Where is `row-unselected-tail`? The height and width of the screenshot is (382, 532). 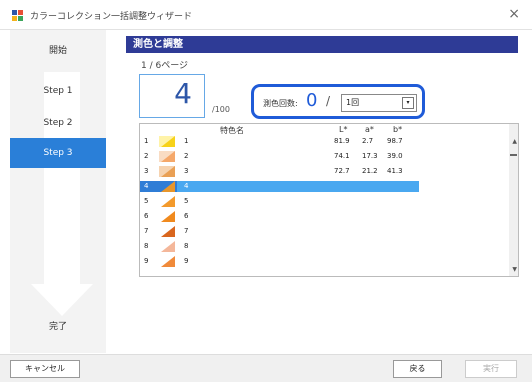 row-unselected-tail is located at coordinates (464, 186).